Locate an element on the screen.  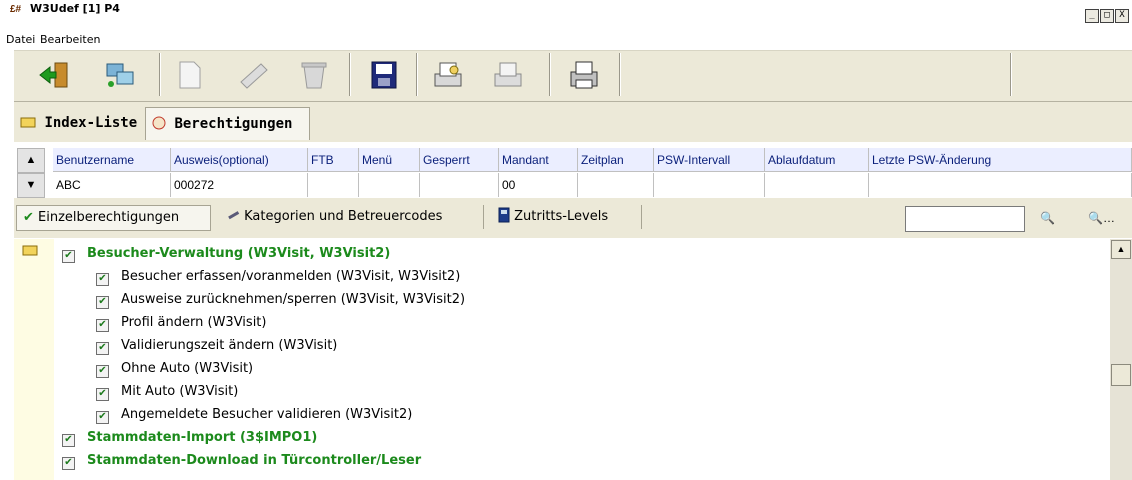
checkmark-icon: ✔ is located at coordinates (28, 217).